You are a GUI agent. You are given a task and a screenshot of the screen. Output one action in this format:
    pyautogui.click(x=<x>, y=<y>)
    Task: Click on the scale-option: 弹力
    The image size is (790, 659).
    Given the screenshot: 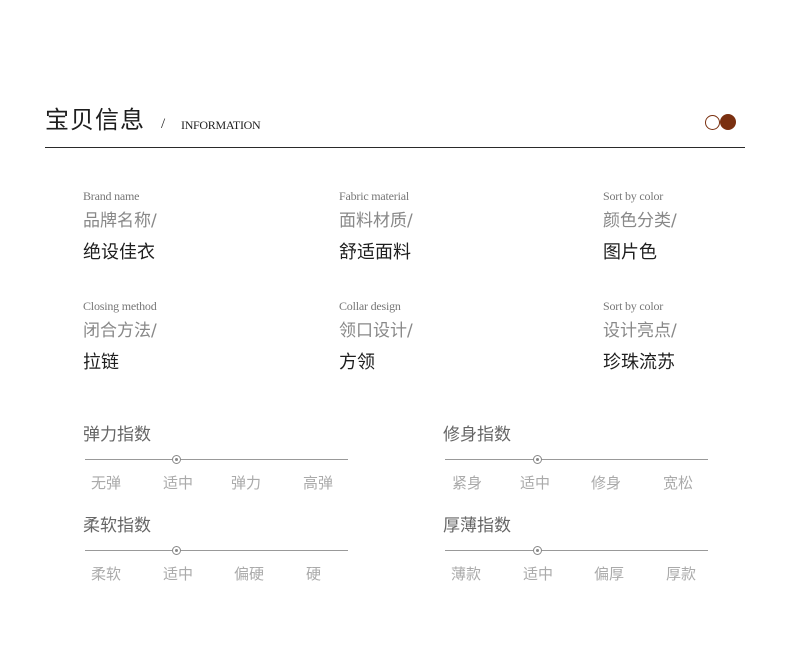 What is the action you would take?
    pyautogui.click(x=246, y=483)
    